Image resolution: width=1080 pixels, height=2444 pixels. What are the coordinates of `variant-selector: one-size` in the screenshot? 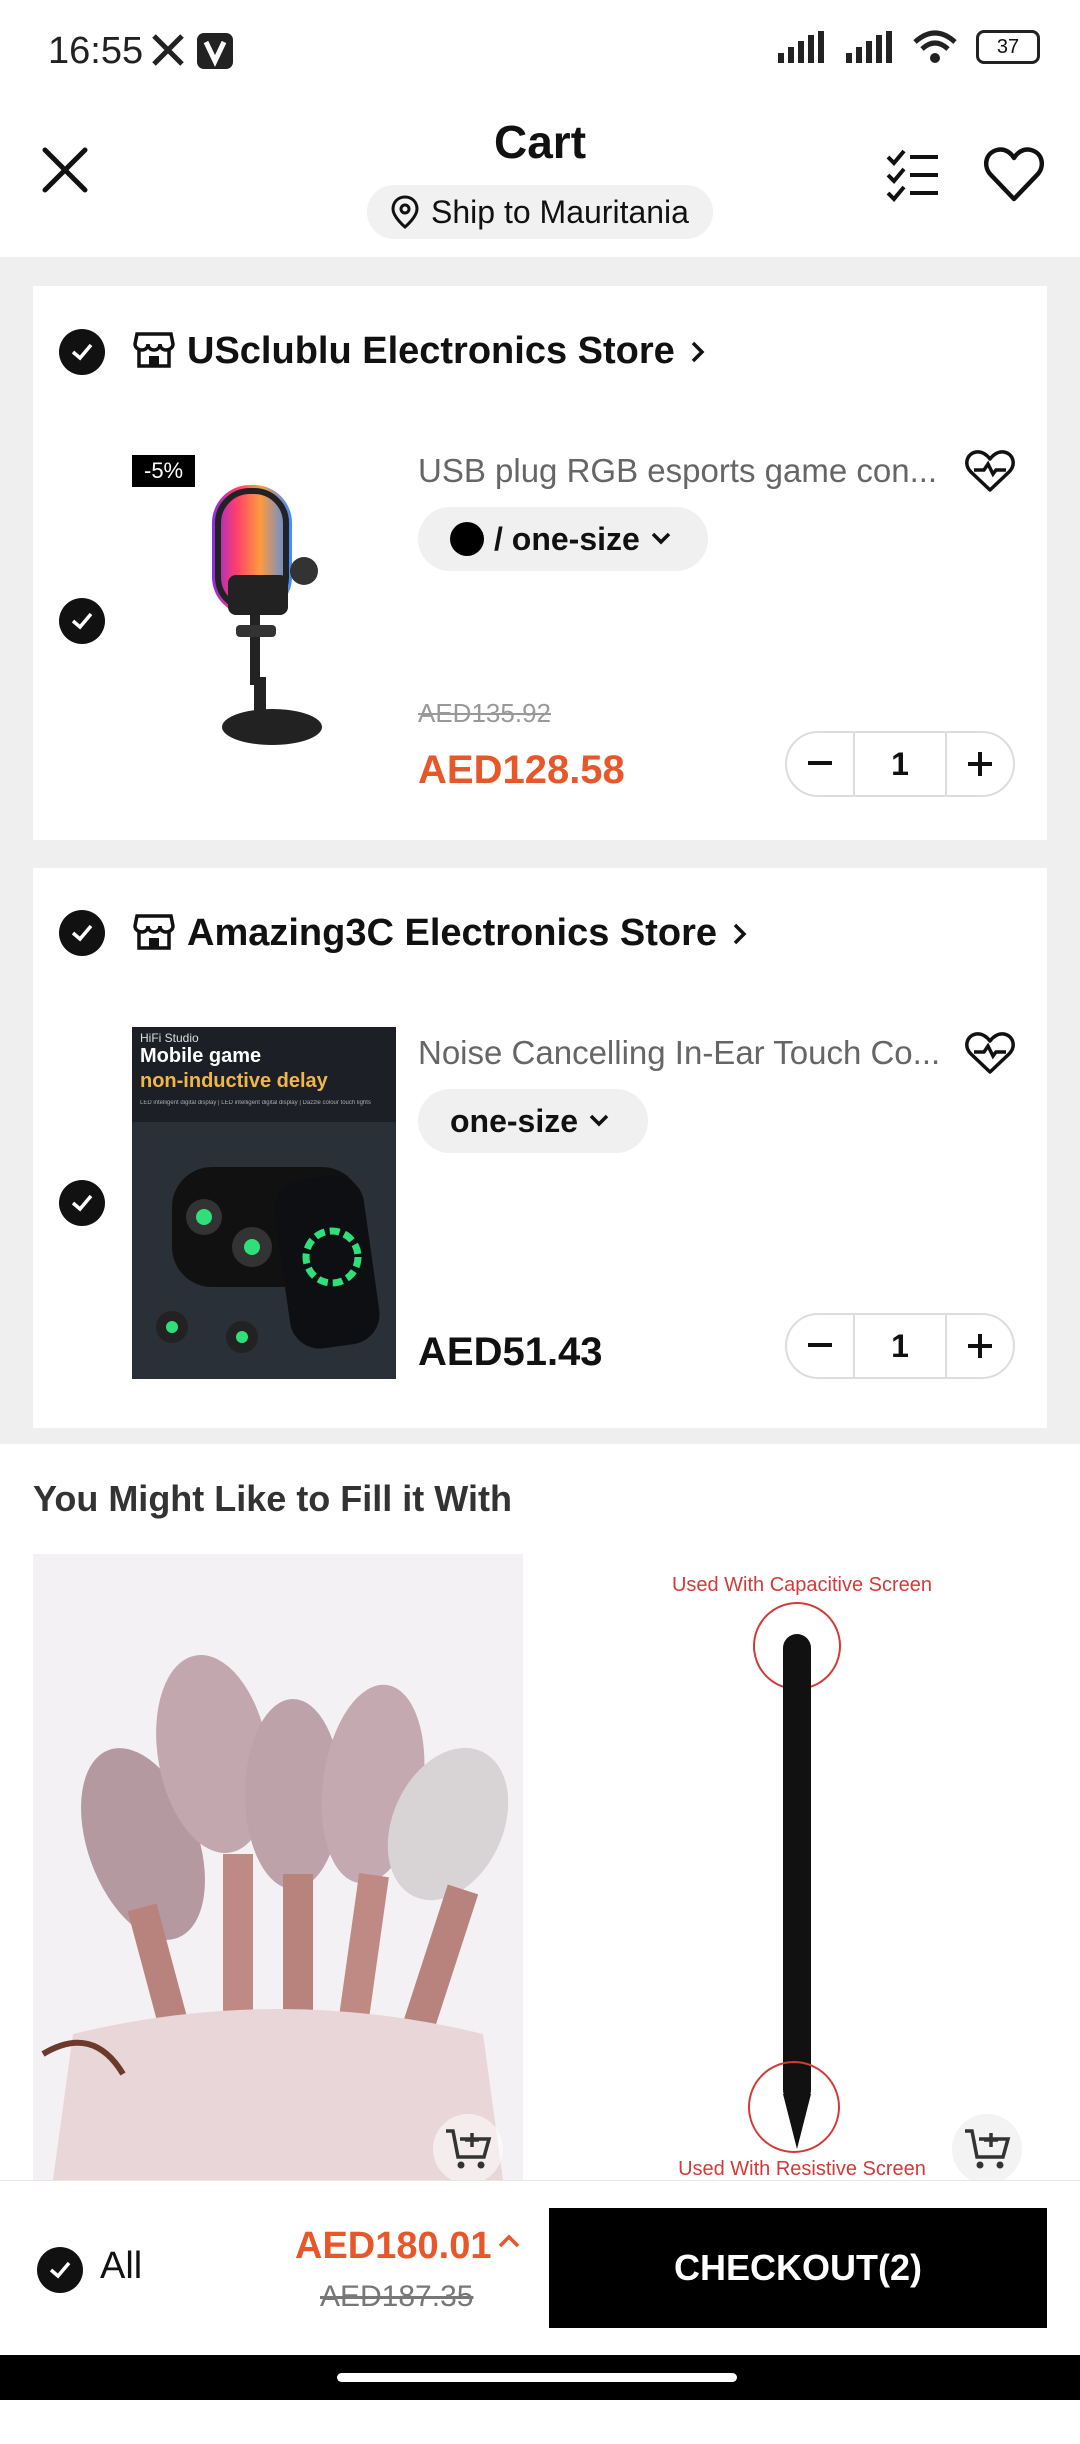 It's located at (533, 1121).